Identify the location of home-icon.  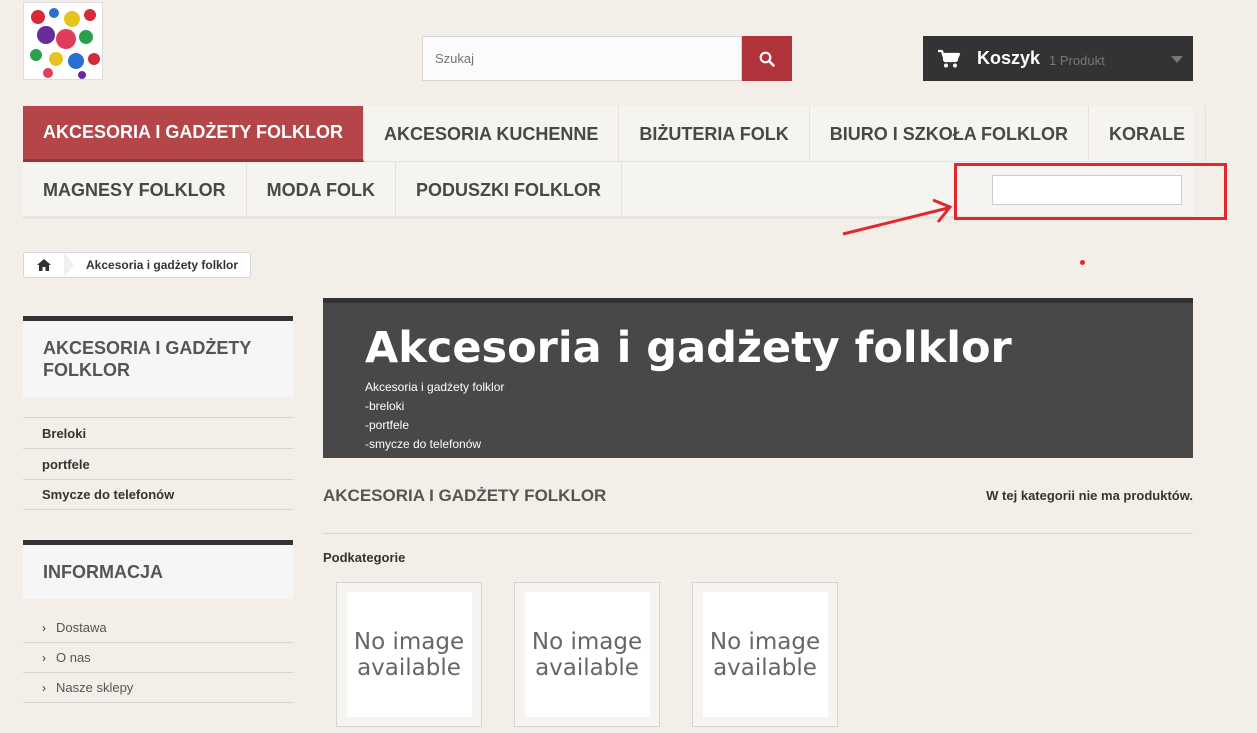
(44, 265).